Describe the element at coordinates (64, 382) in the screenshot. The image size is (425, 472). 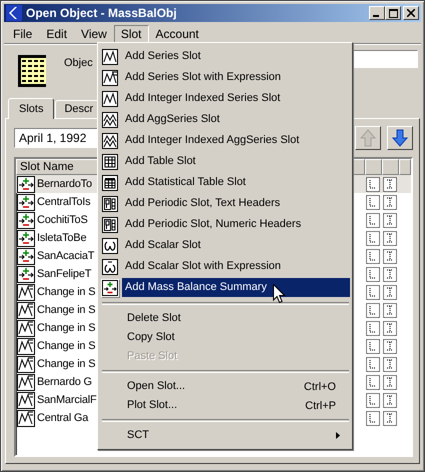
I see `slot-name: Bernardo G` at that location.